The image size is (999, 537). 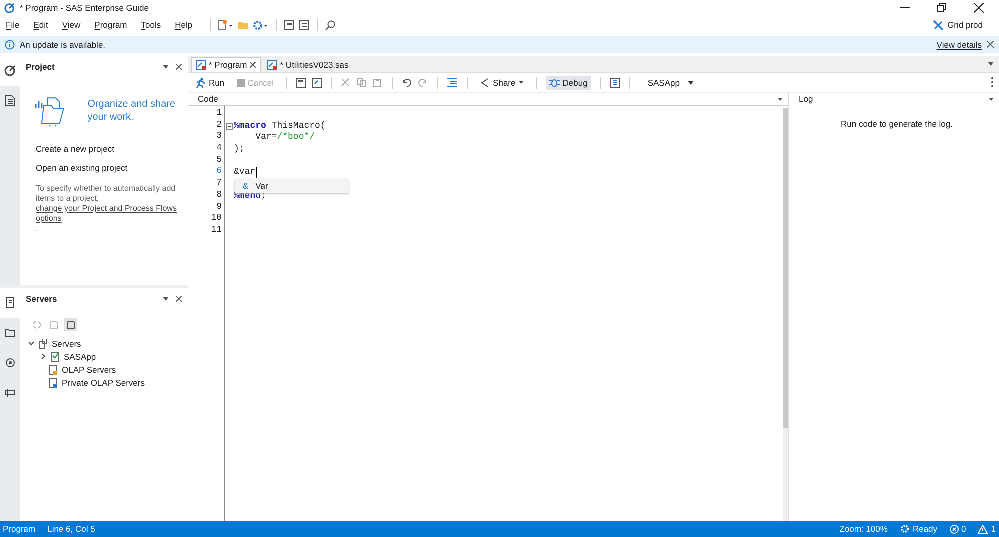 I want to click on line-number: 9, so click(x=219, y=208).